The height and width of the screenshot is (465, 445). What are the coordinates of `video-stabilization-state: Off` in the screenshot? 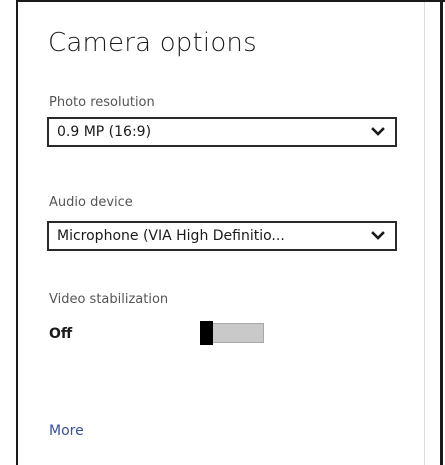 It's located at (61, 334).